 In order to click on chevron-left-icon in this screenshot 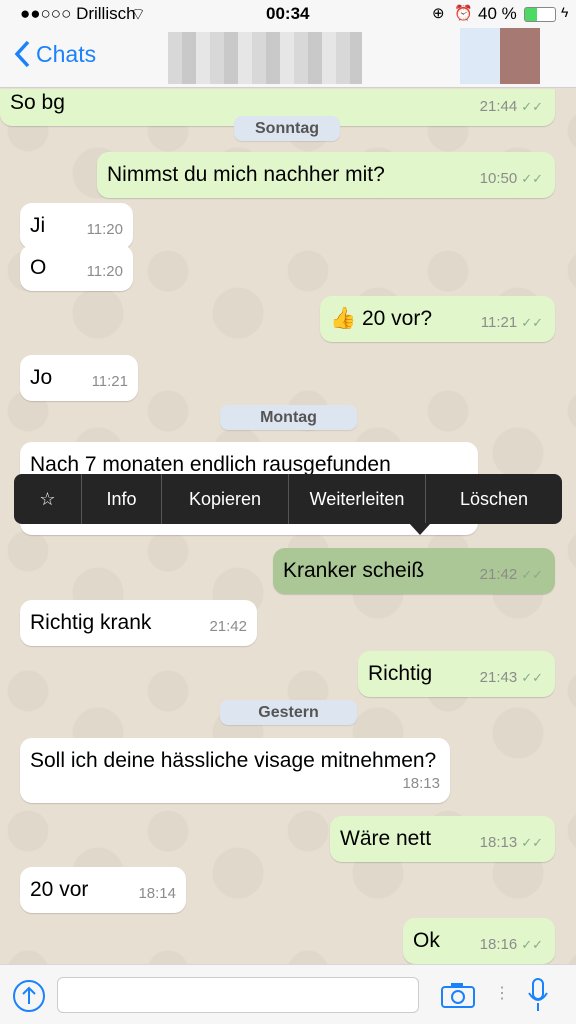, I will do `click(22, 54)`.